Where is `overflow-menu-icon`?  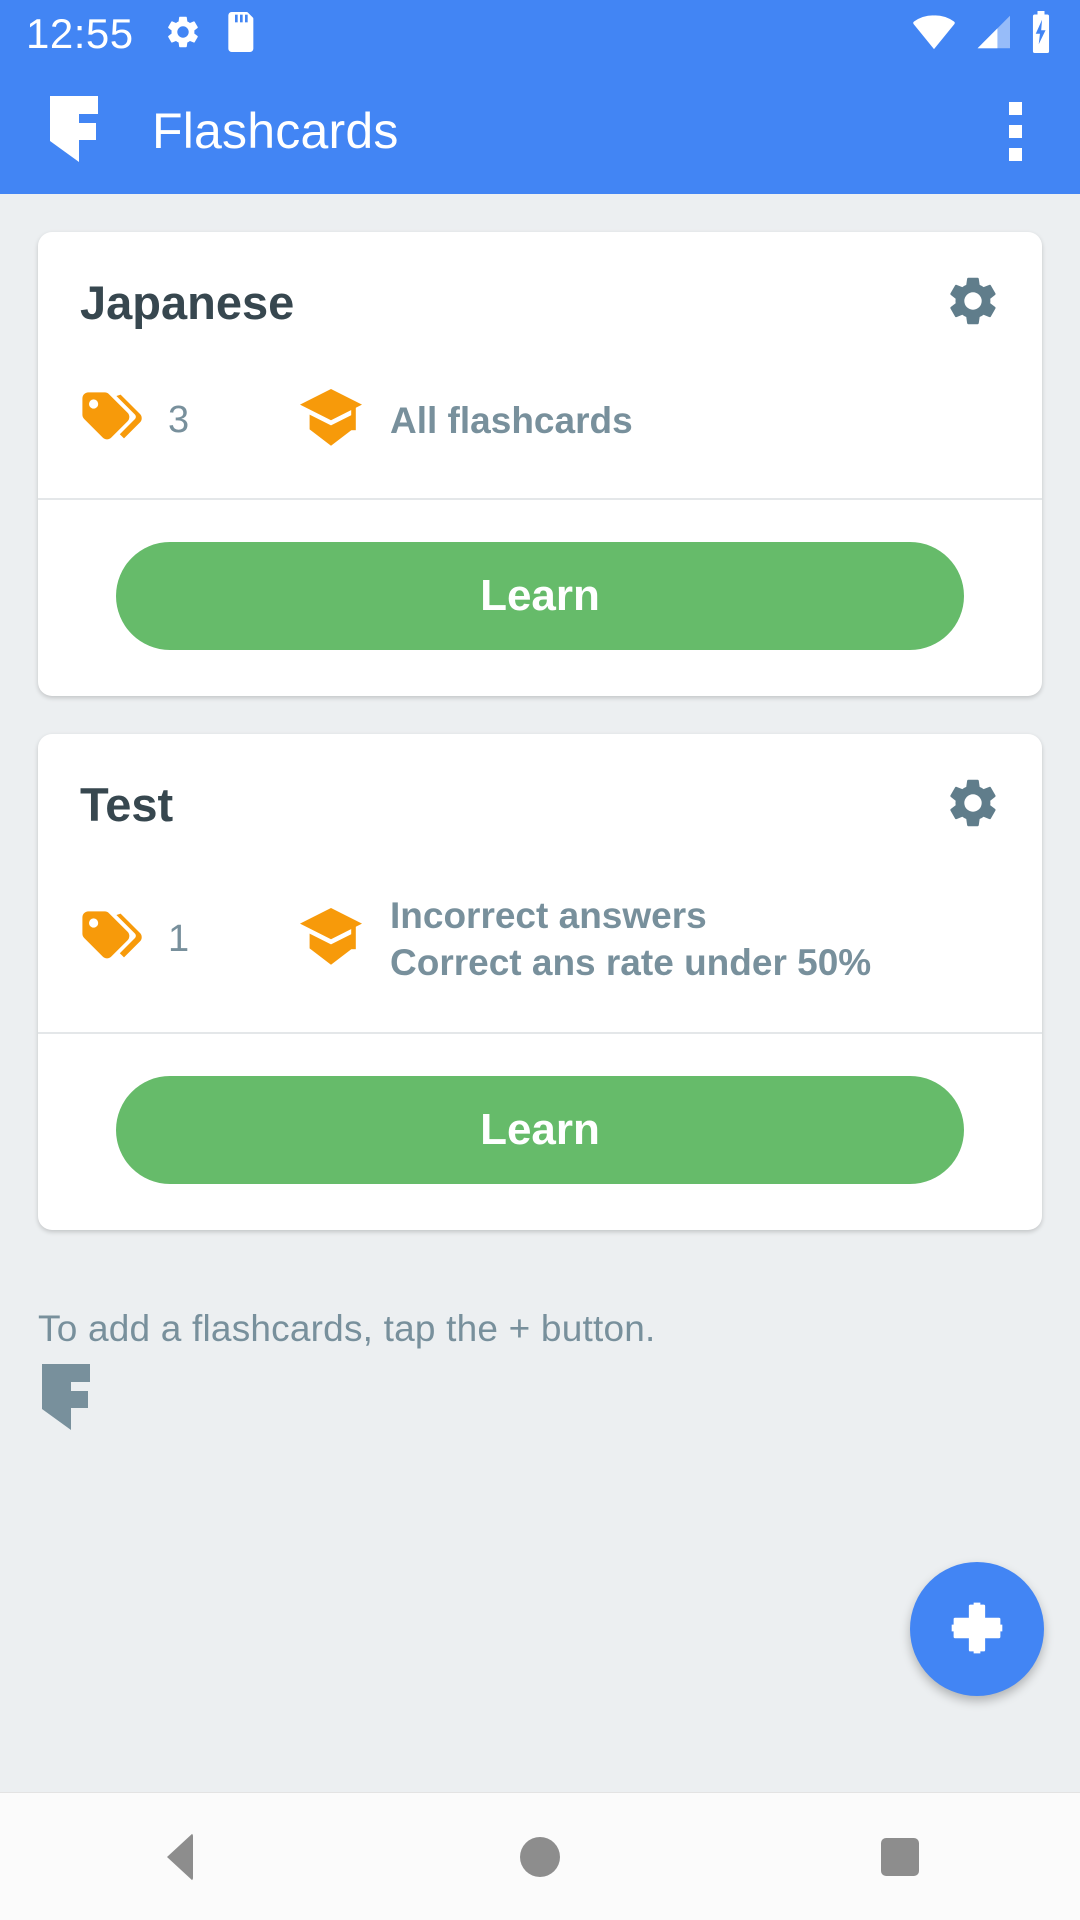
overflow-menu-icon is located at coordinates (1015, 131).